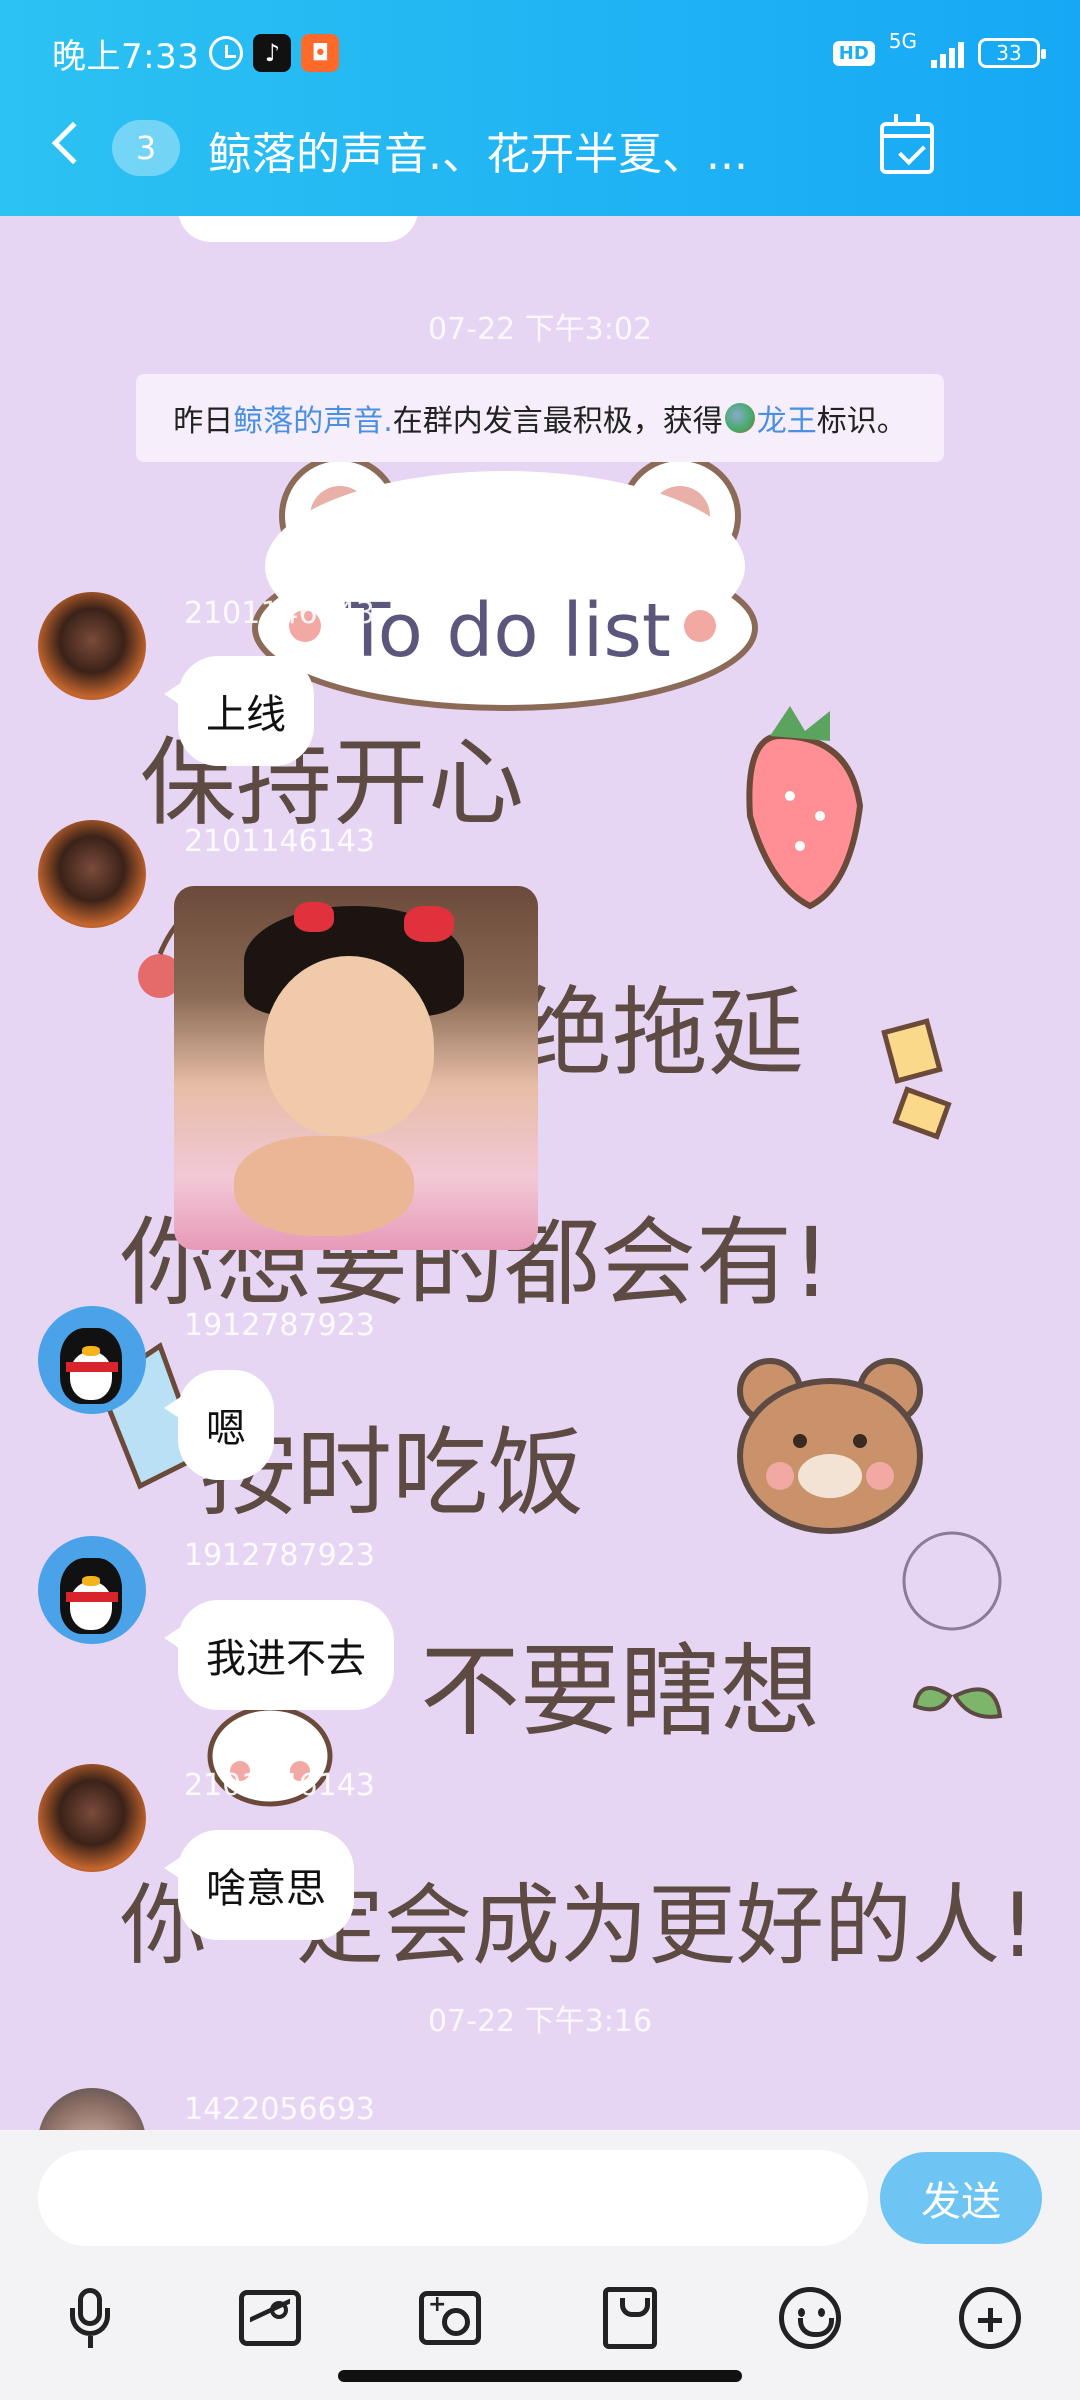 Image resolution: width=1080 pixels, height=2400 pixels. I want to click on status-right: HD 5G 33, so click(939, 48).